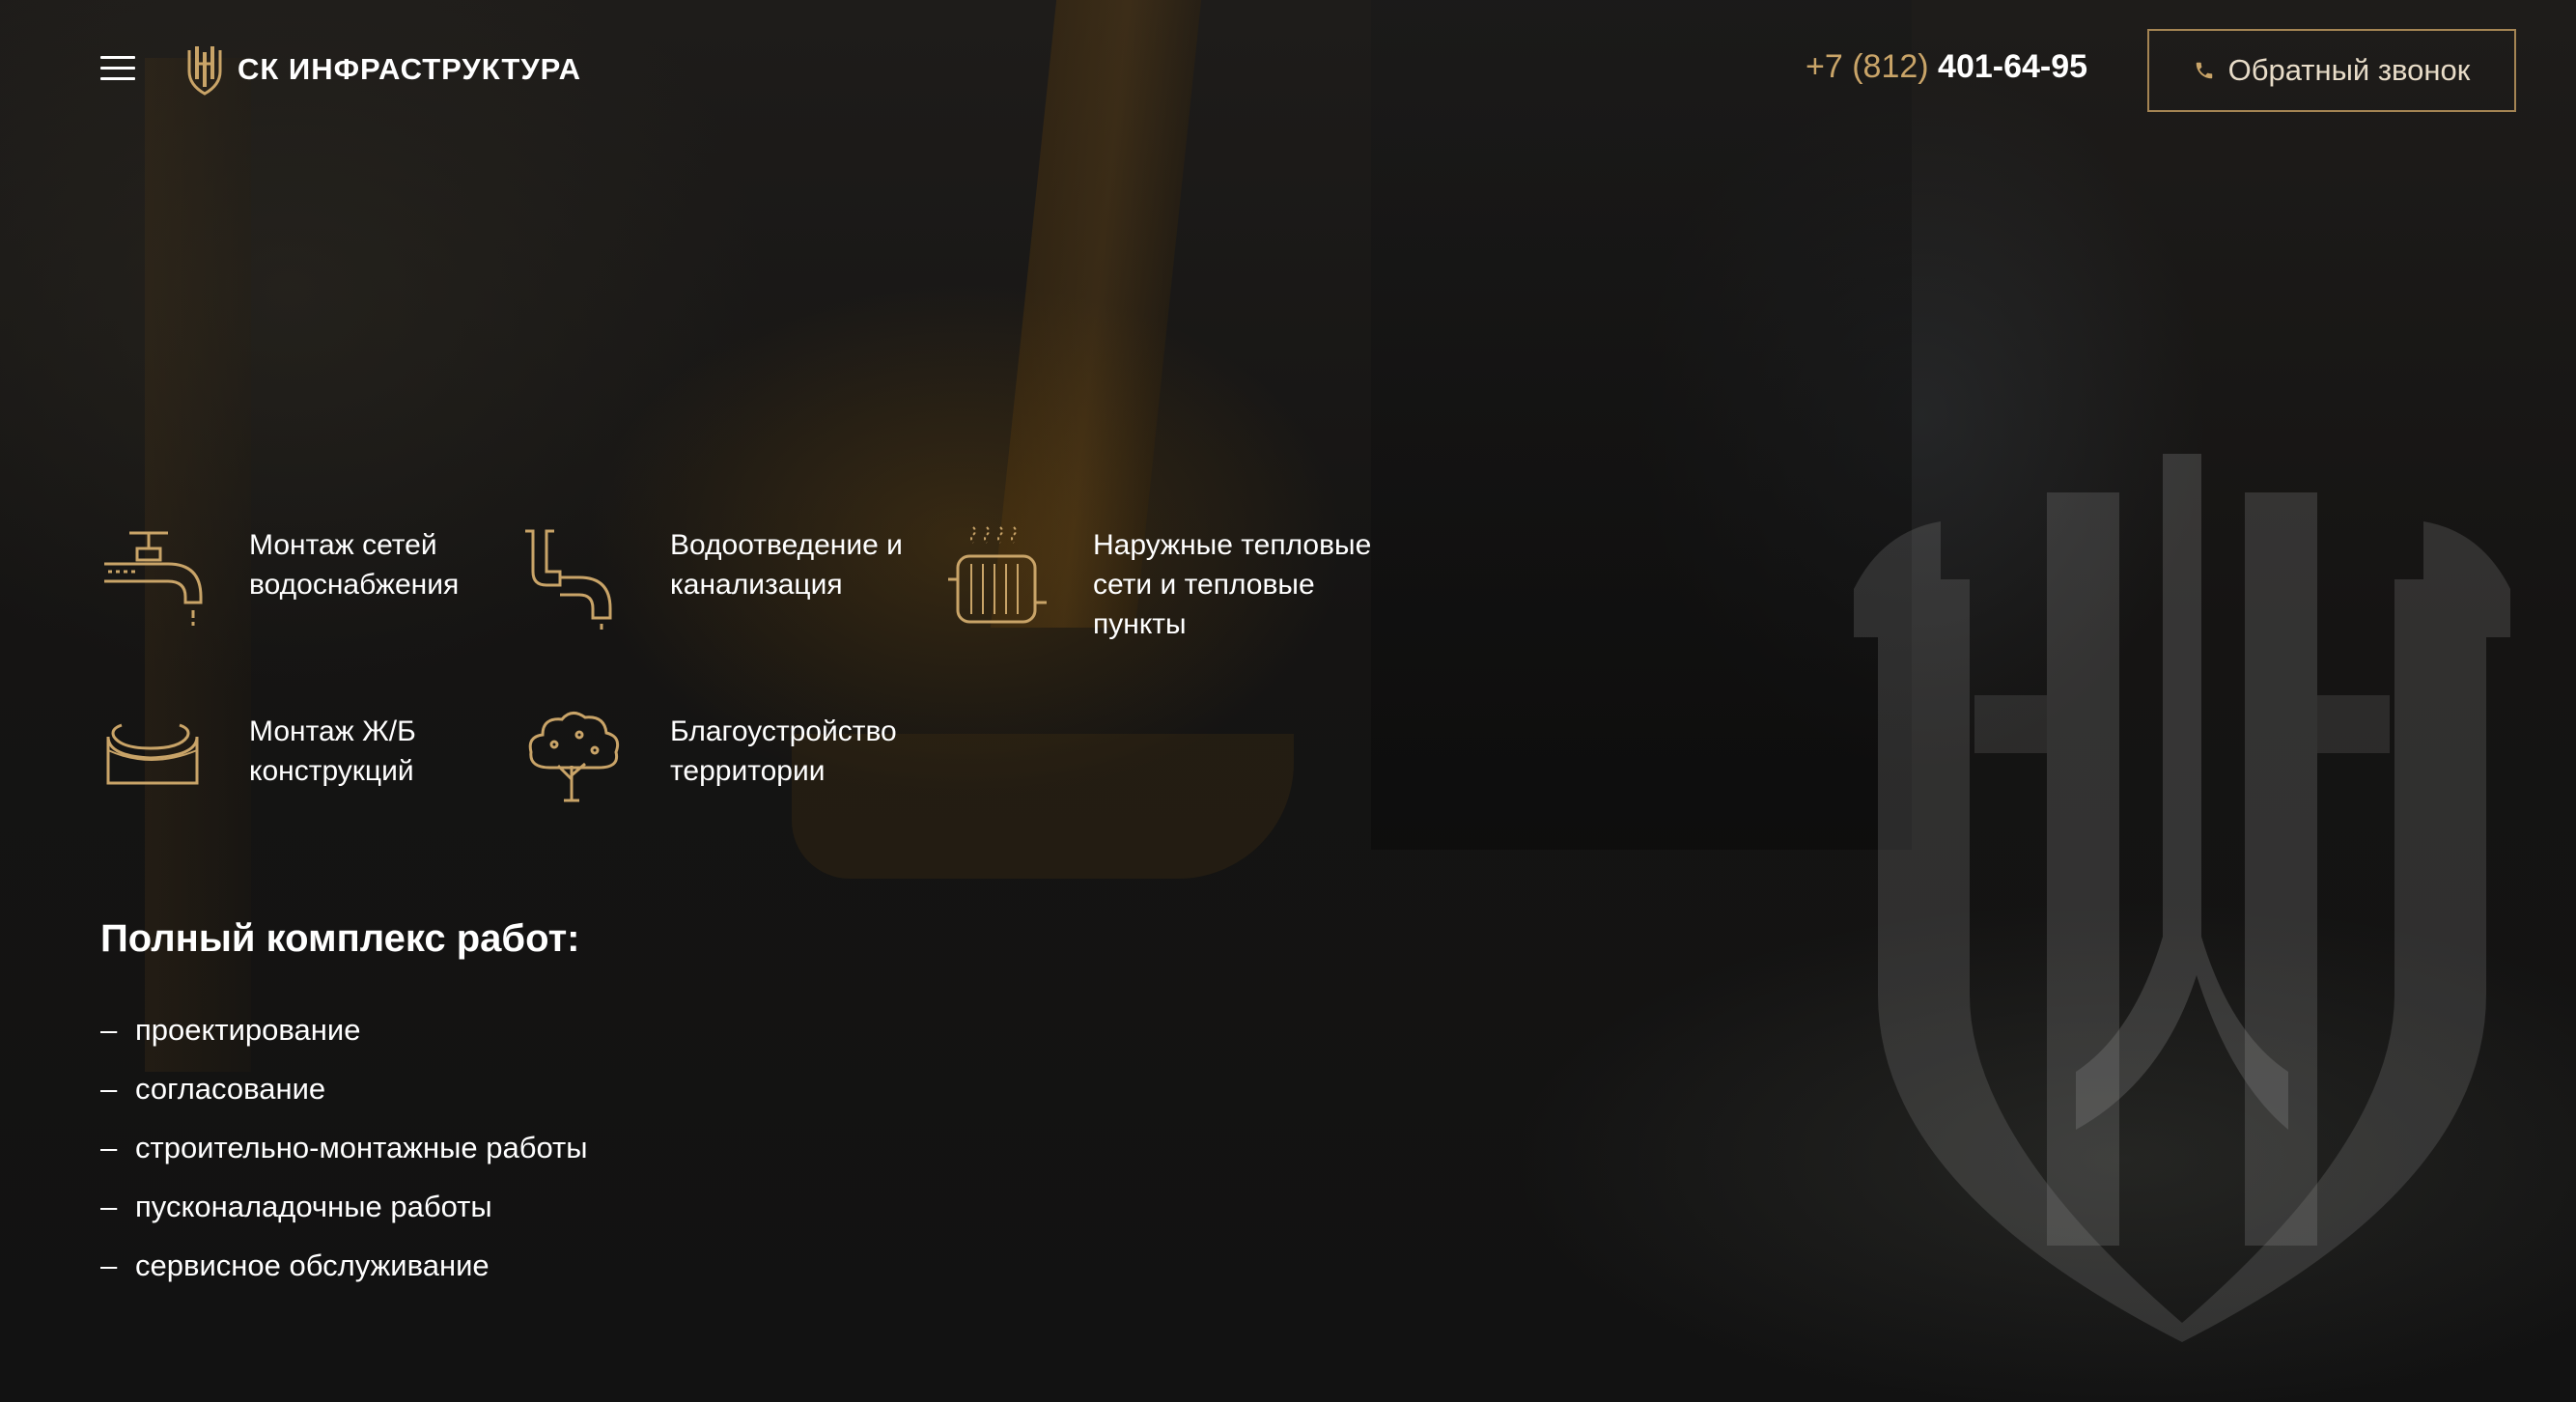 The width and height of the screenshot is (2576, 1402). I want to click on service-item-concrete-structures: Монтаж Ж/Б конструкций, so click(324, 764).